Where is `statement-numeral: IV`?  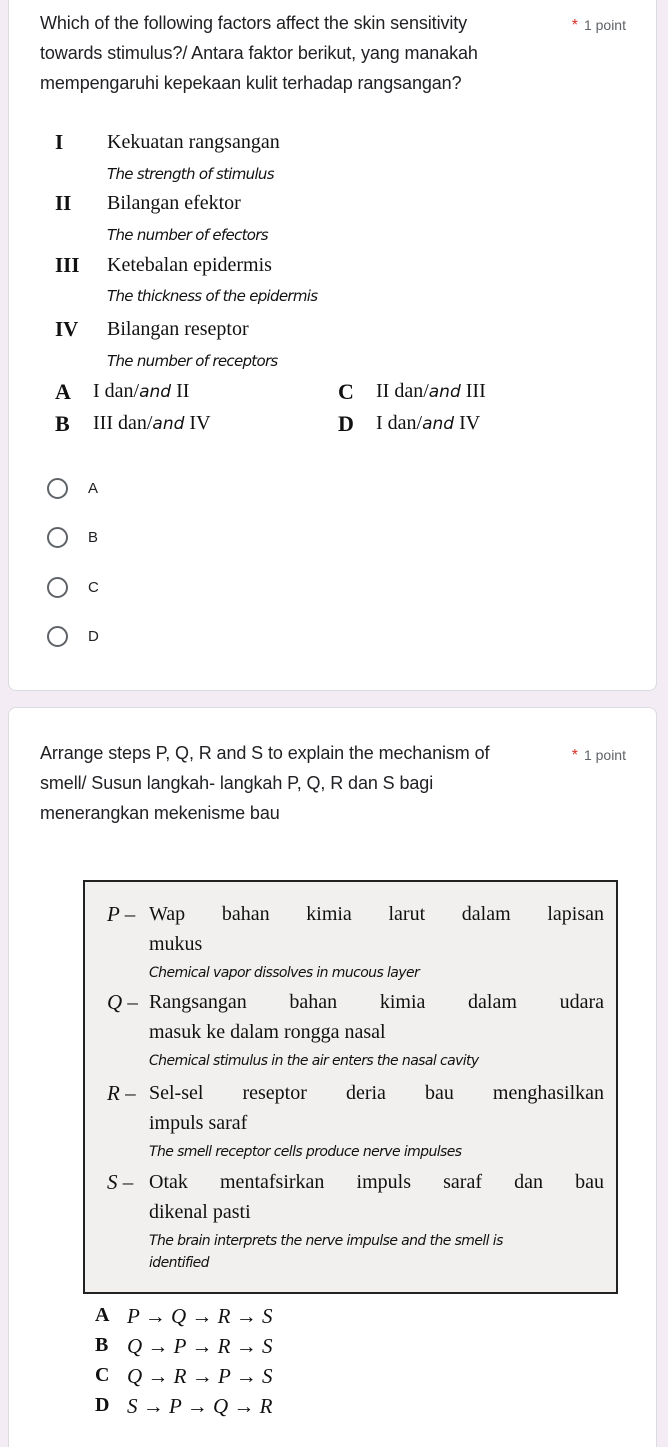 statement-numeral: IV is located at coordinates (67, 329).